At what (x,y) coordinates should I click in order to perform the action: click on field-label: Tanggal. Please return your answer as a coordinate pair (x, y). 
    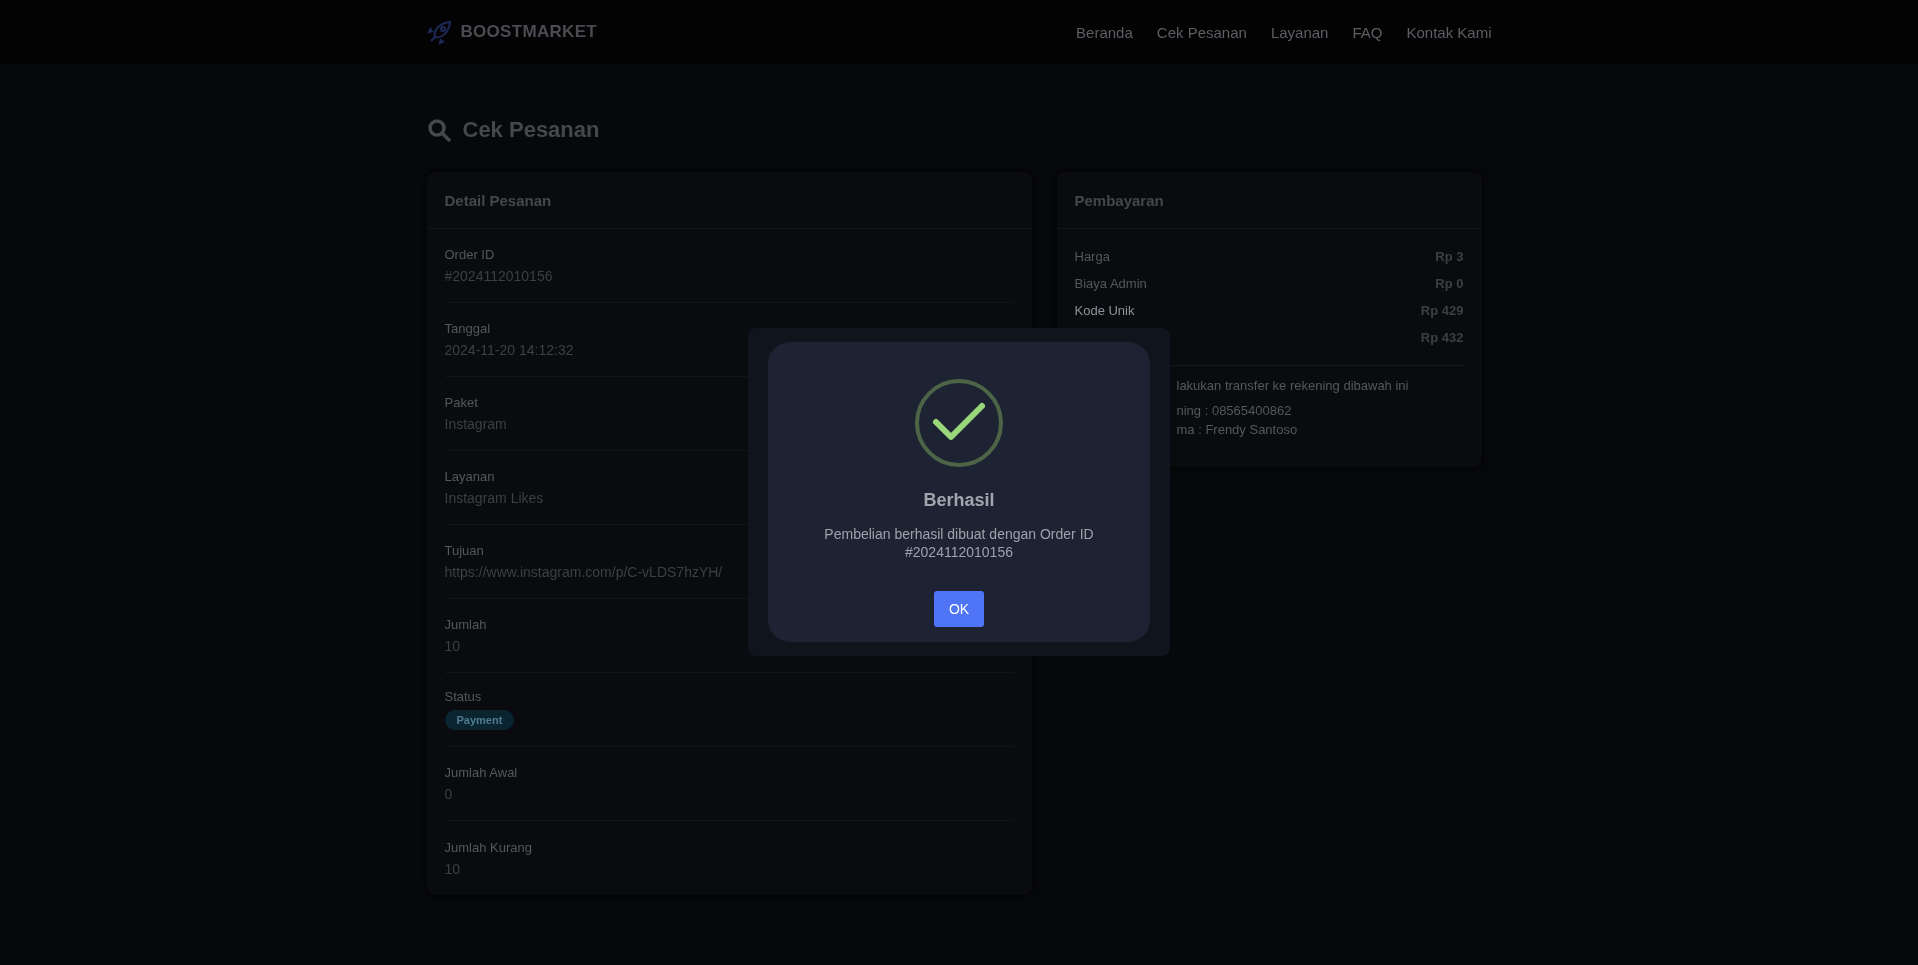
    Looking at the image, I should click on (467, 328).